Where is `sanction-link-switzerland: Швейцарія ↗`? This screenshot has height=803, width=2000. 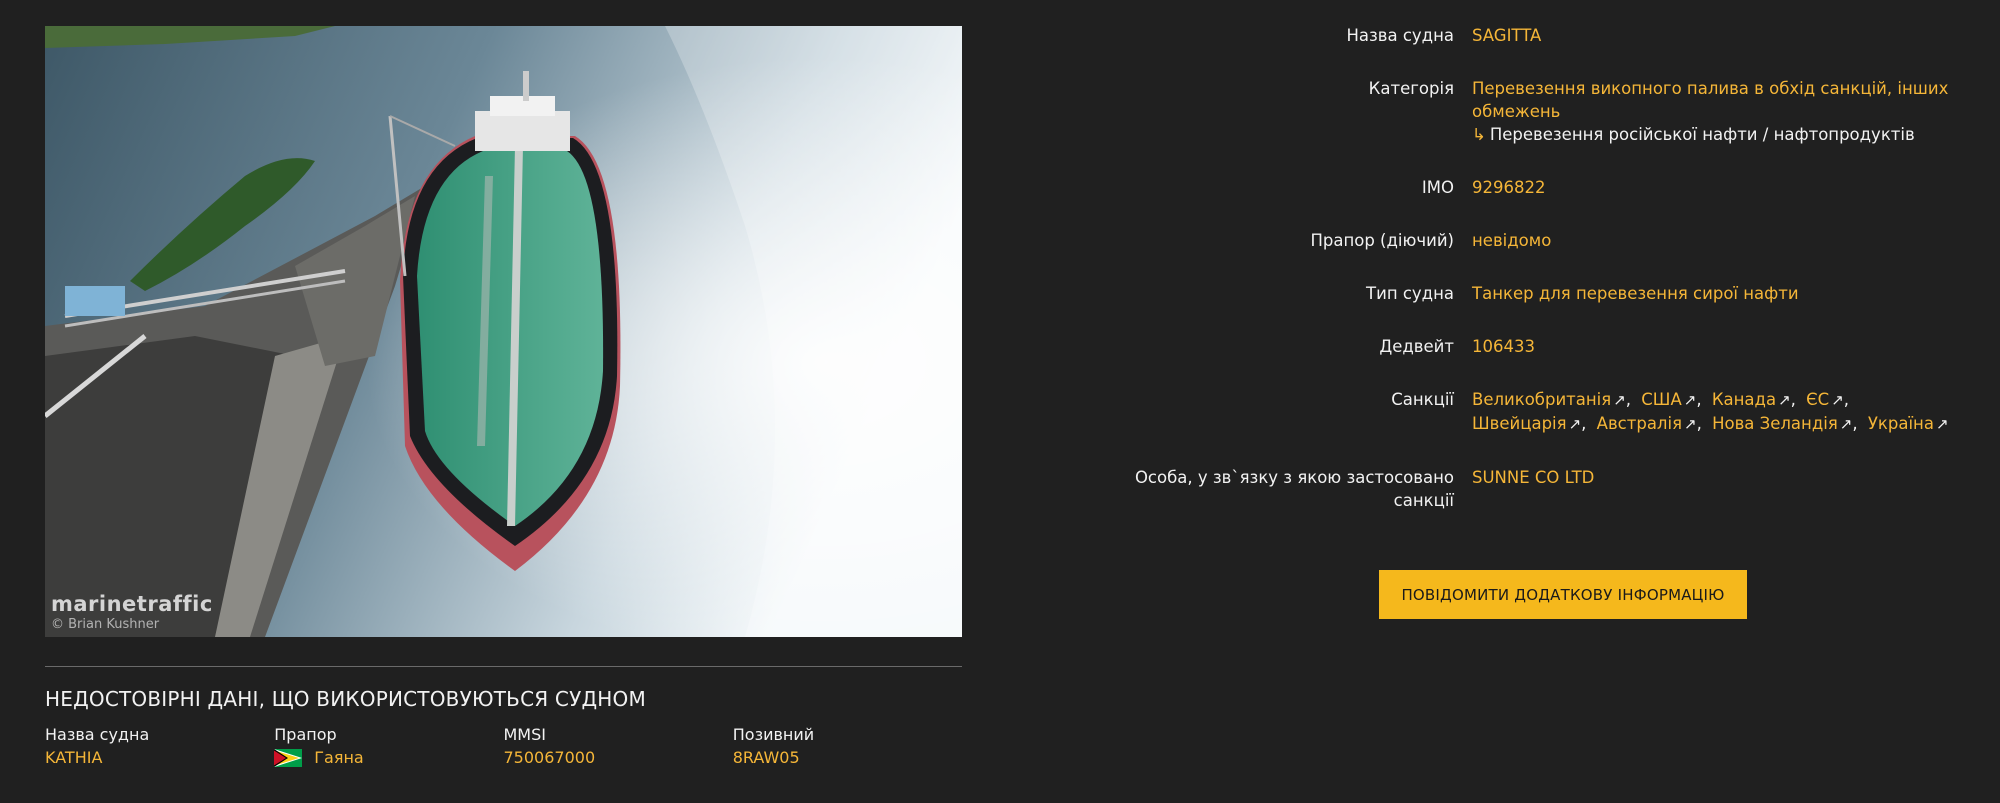 sanction-link-switzerland: Швейцарія ↗ is located at coordinates (1526, 423).